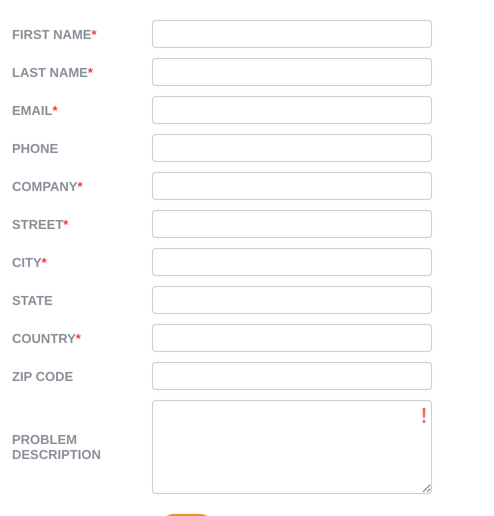 Image resolution: width=494 pixels, height=516 pixels. What do you see at coordinates (53, 72) in the screenshot?
I see `field-label: LAST NAME*` at bounding box center [53, 72].